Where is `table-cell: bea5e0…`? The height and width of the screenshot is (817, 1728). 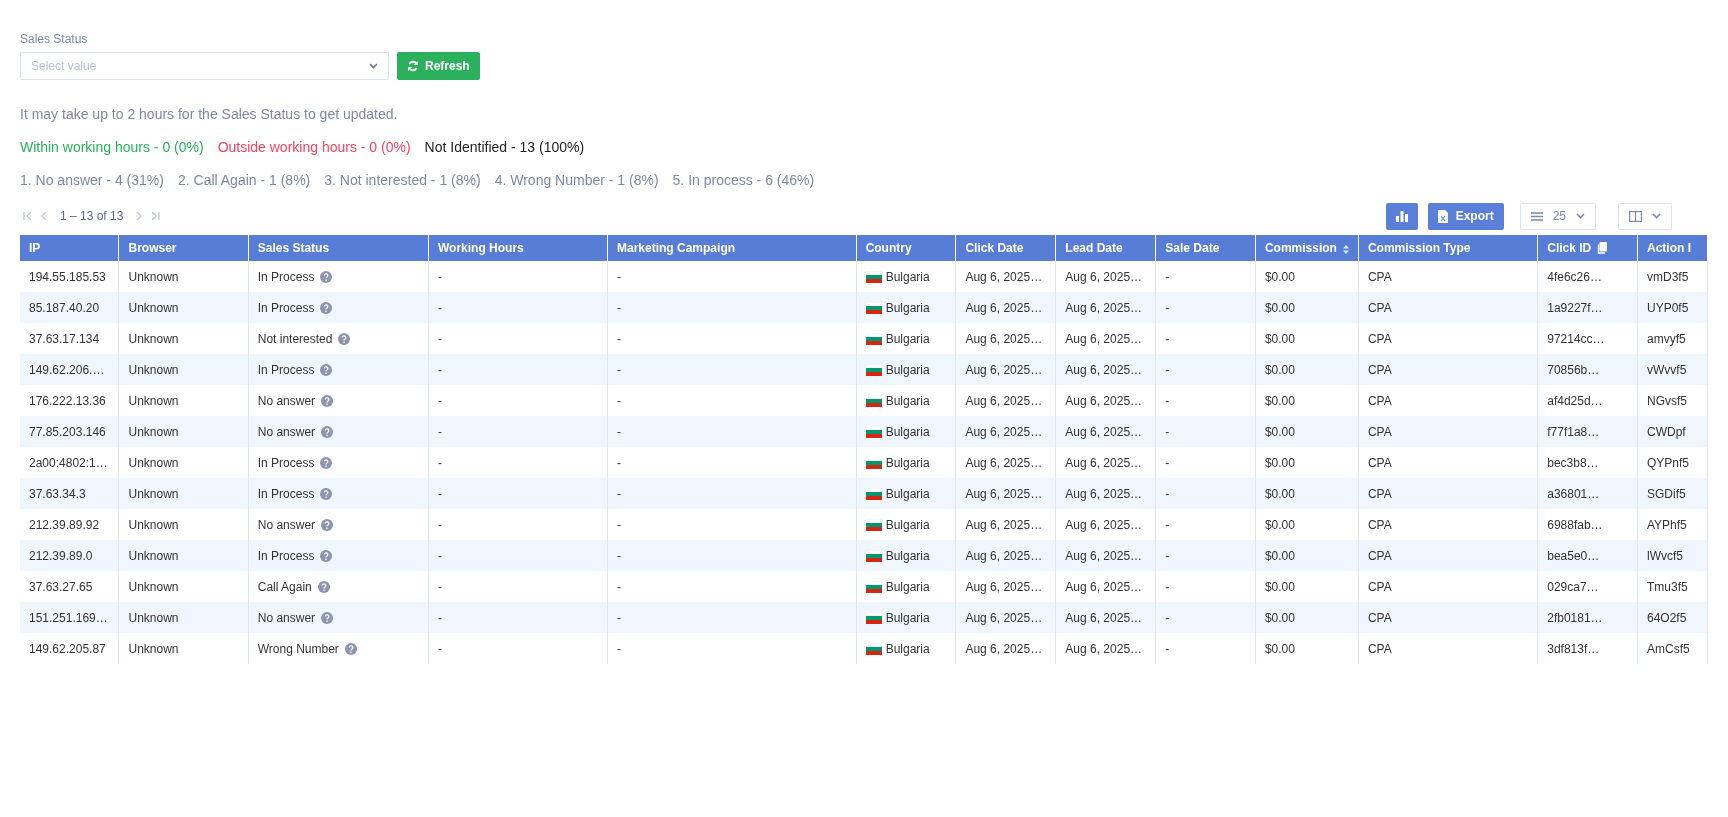
table-cell: bea5e0… is located at coordinates (1587, 555).